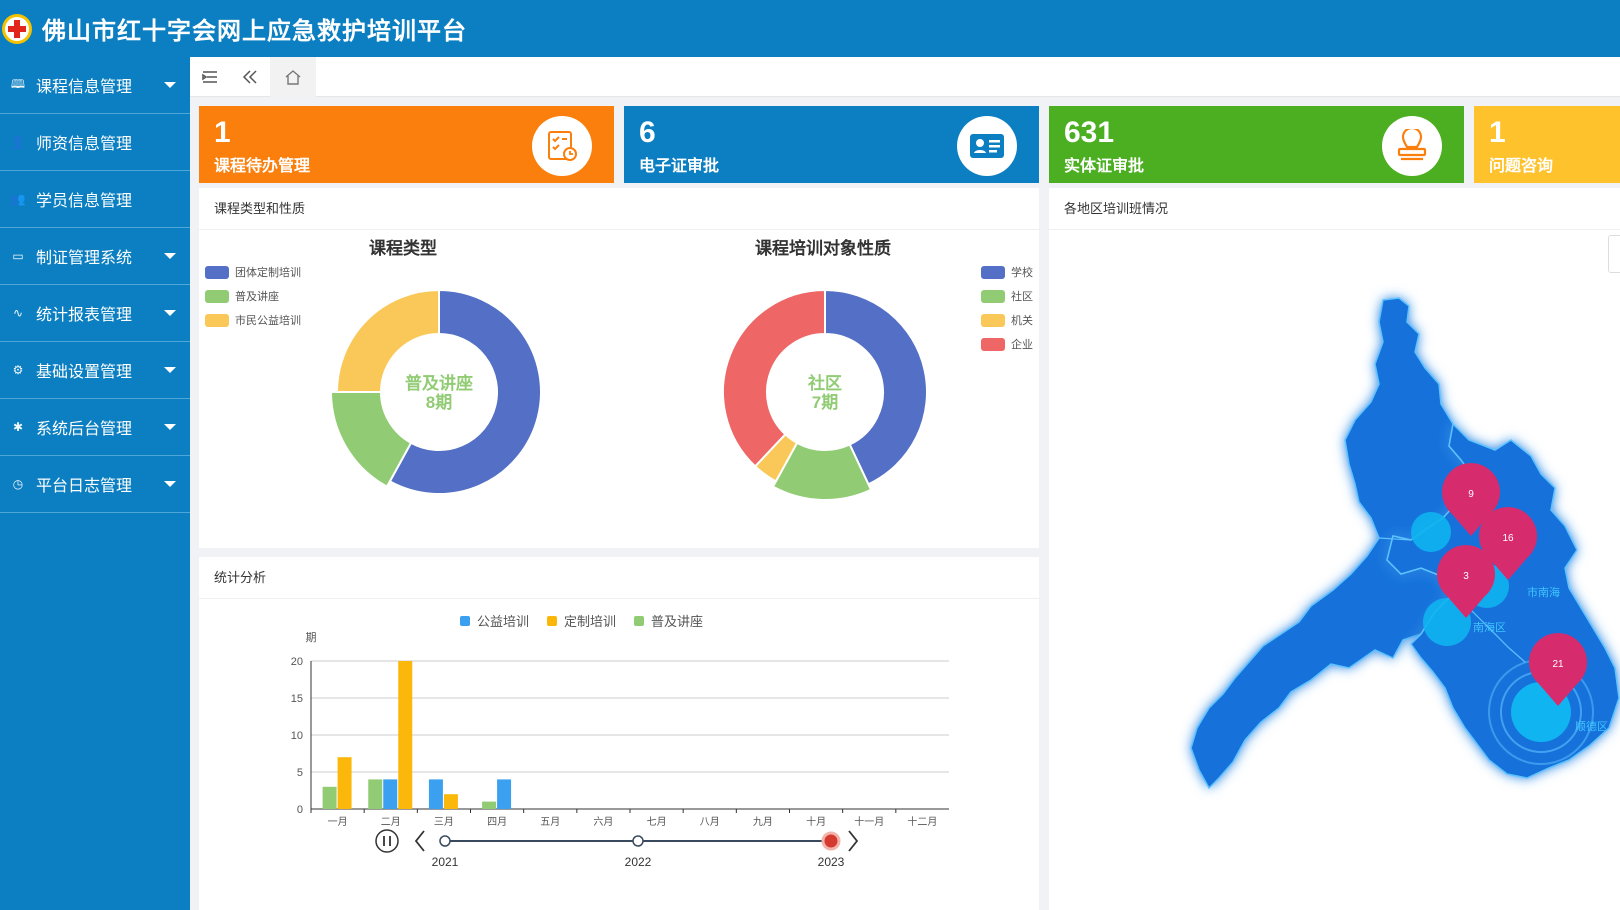 The image size is (1620, 910). I want to click on sidebar-item-label: 平台日志管理, so click(84, 486).